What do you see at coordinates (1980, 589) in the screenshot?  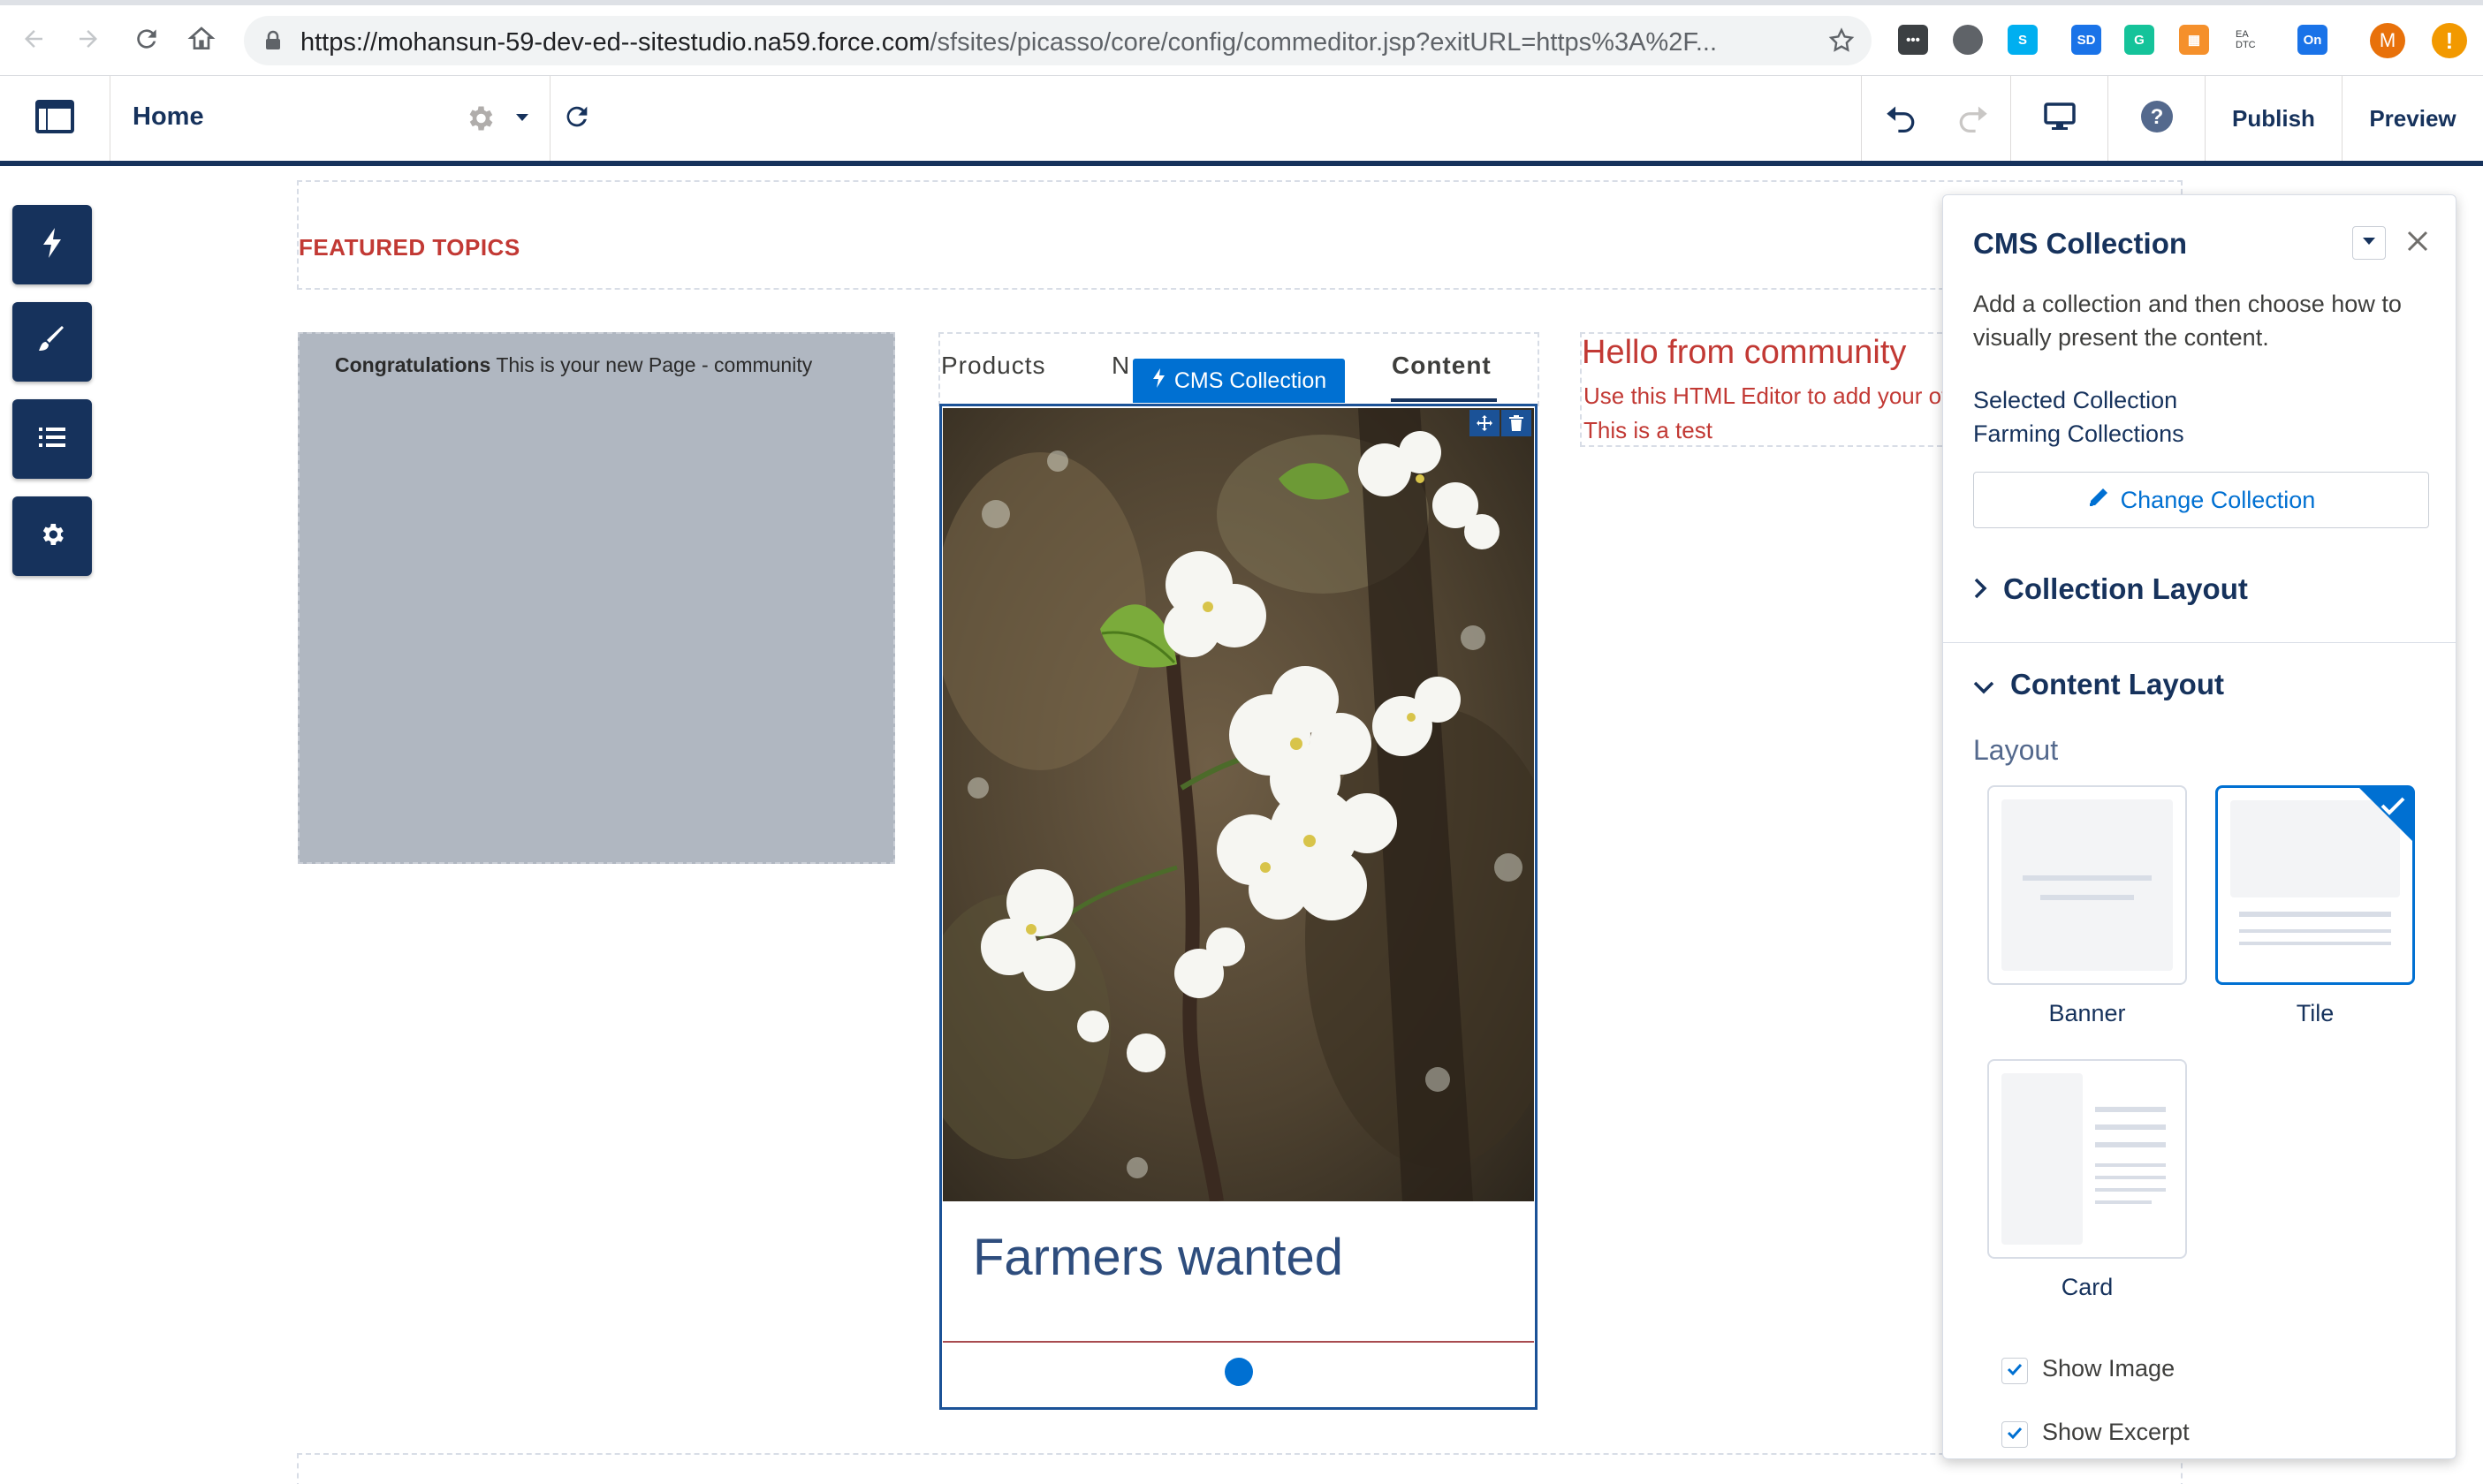 I see `chevron-right-icon` at bounding box center [1980, 589].